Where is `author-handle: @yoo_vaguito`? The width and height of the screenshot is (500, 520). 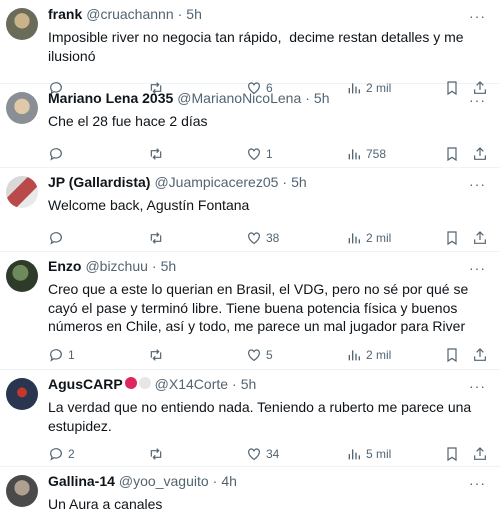 author-handle: @yoo_vaguito is located at coordinates (164, 481).